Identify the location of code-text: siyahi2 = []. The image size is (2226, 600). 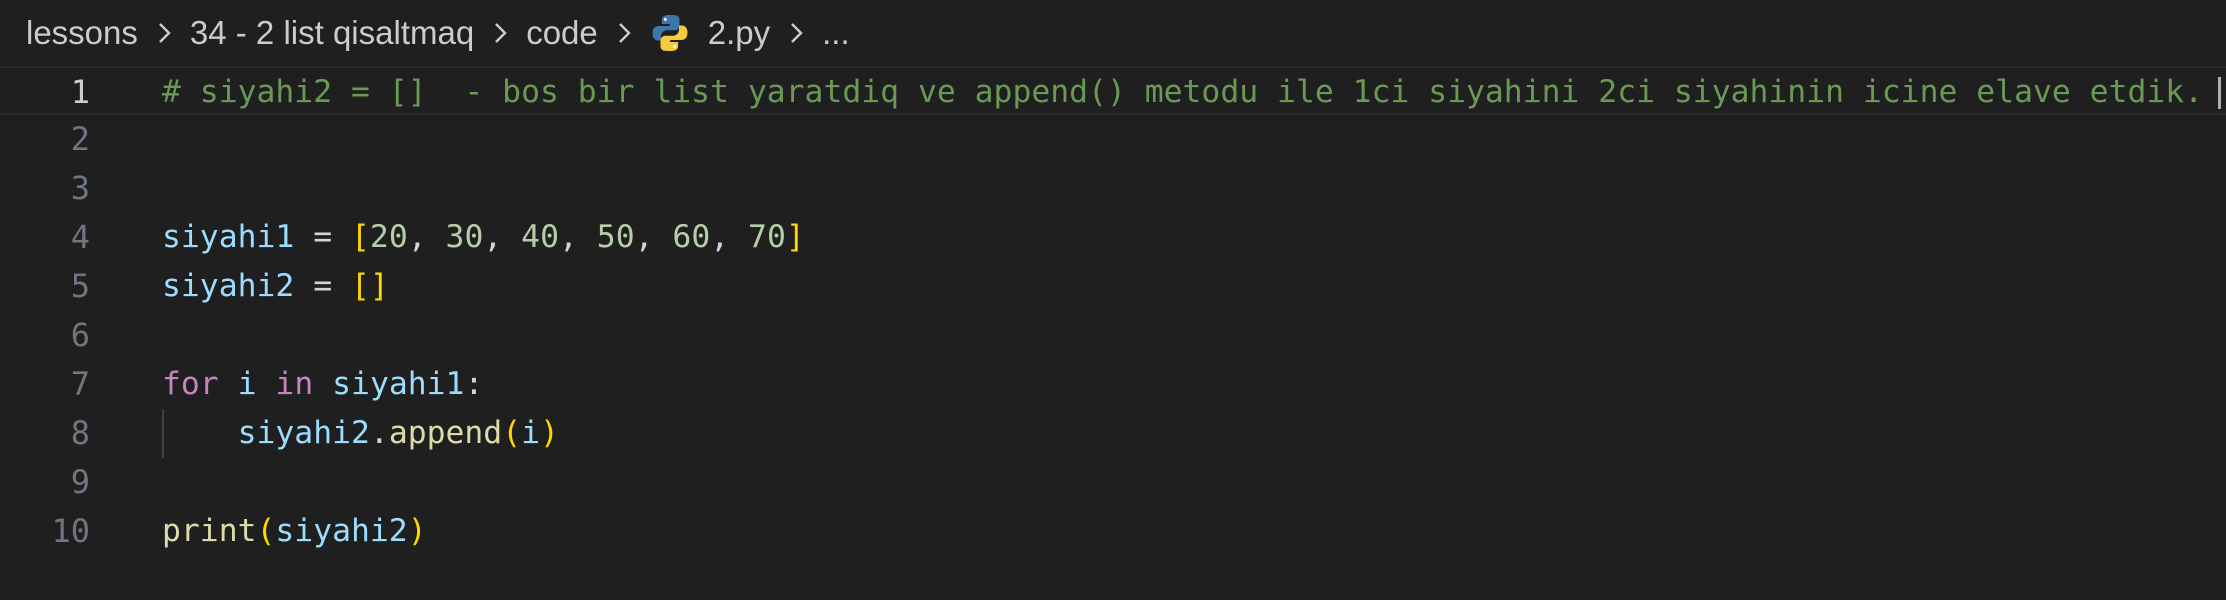
(275, 286).